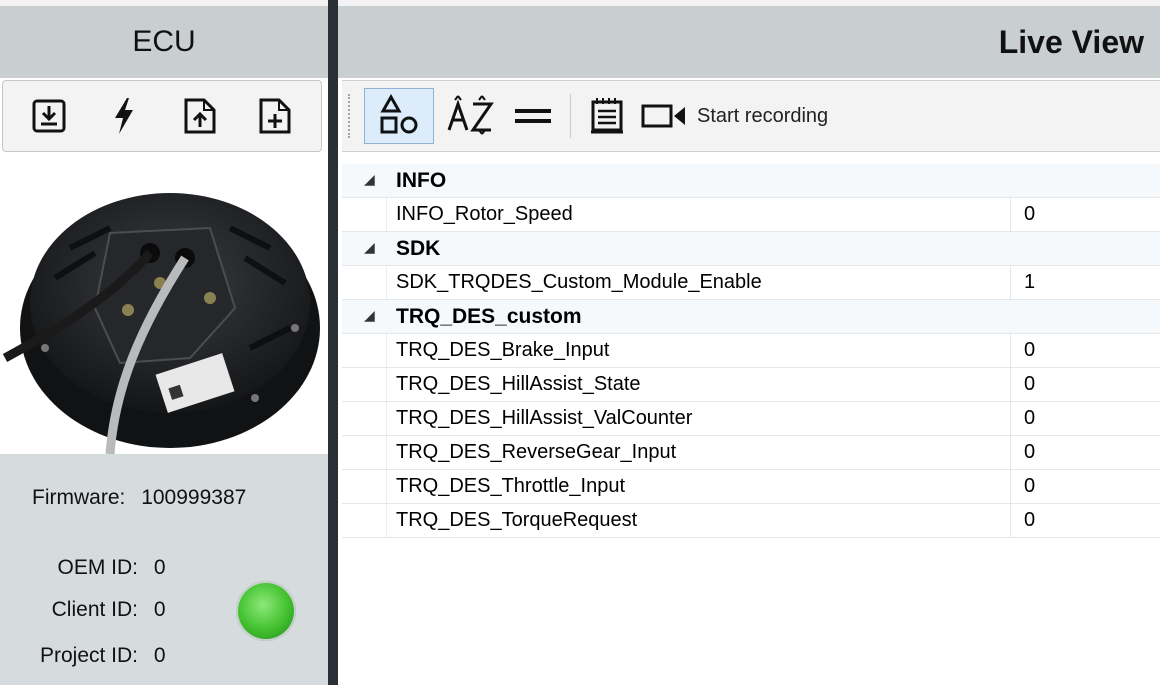 This screenshot has width=1160, height=685. I want to click on start-recording-label: Start recording, so click(763, 115).